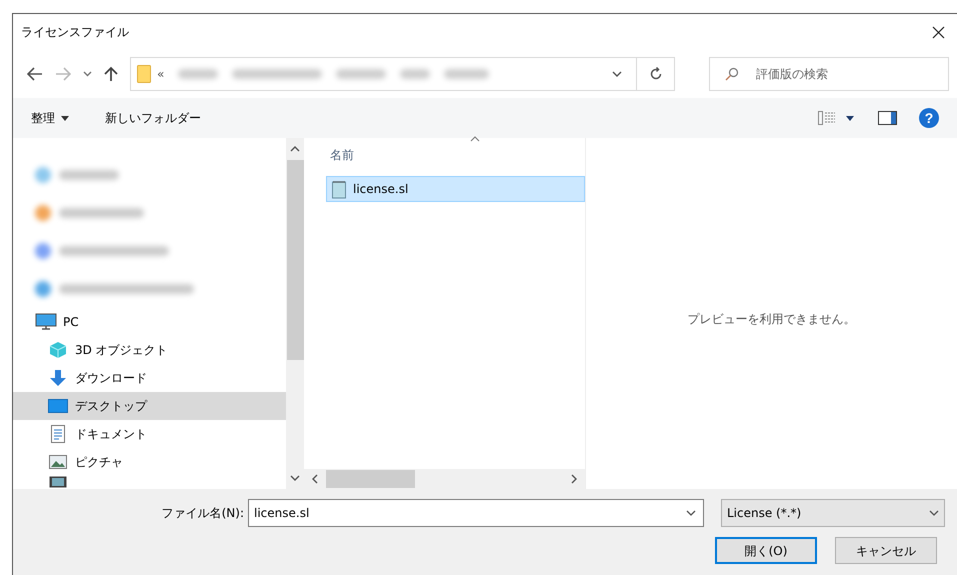  What do you see at coordinates (149, 434) in the screenshot?
I see `sidebar-item: ドキュメント` at bounding box center [149, 434].